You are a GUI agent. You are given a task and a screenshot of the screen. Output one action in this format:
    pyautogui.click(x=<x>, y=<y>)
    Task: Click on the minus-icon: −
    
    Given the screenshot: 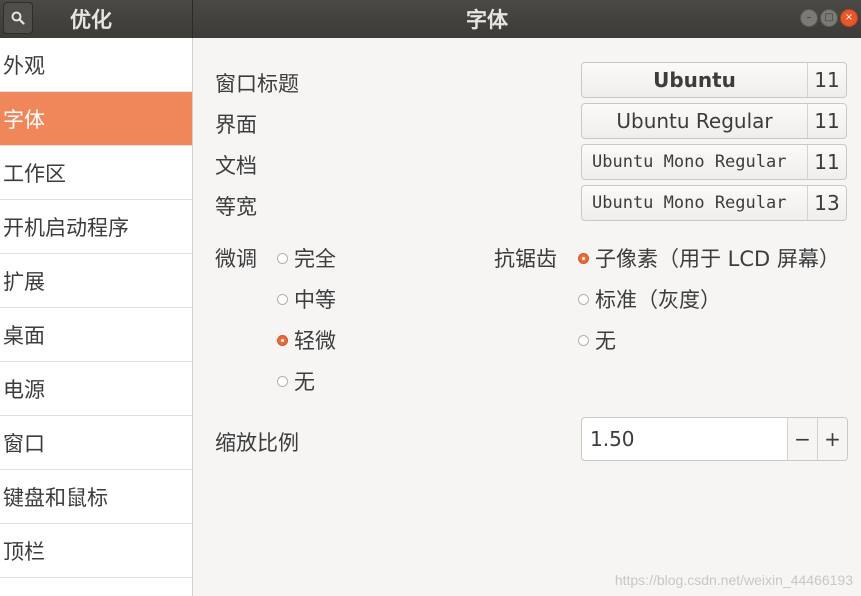 What is the action you would take?
    pyautogui.click(x=802, y=439)
    